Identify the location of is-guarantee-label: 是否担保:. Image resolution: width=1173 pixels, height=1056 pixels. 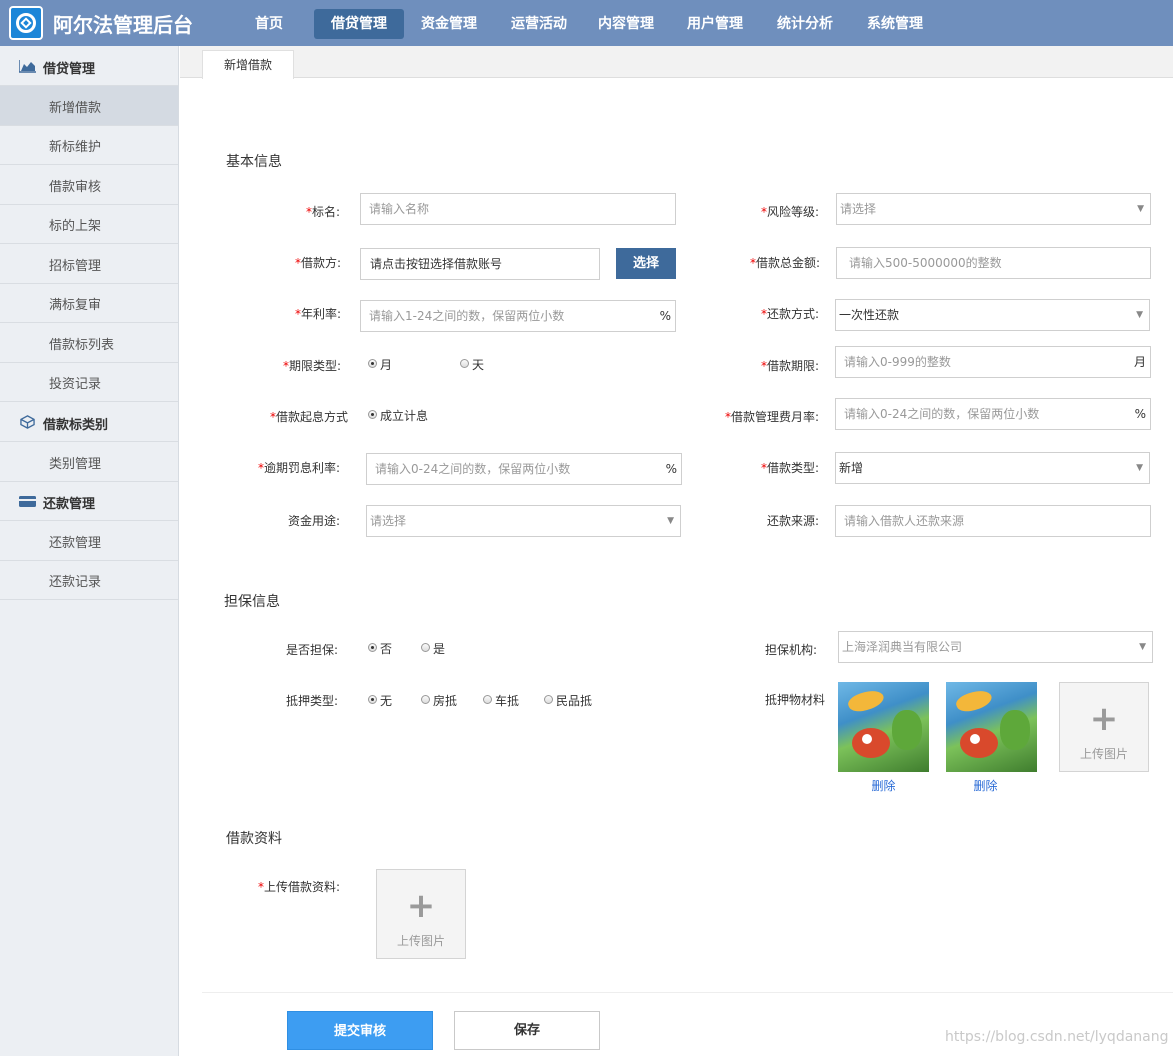
(312, 650).